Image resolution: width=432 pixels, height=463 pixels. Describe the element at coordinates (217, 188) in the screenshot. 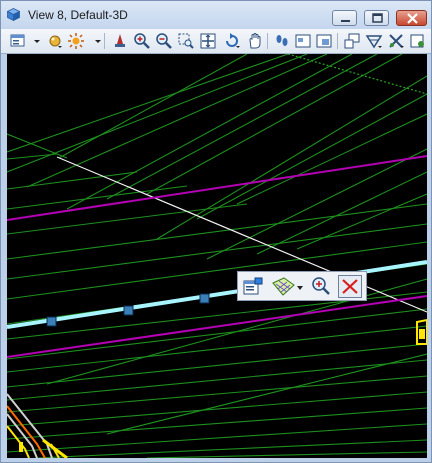

I see `magenta-line-upper` at that location.